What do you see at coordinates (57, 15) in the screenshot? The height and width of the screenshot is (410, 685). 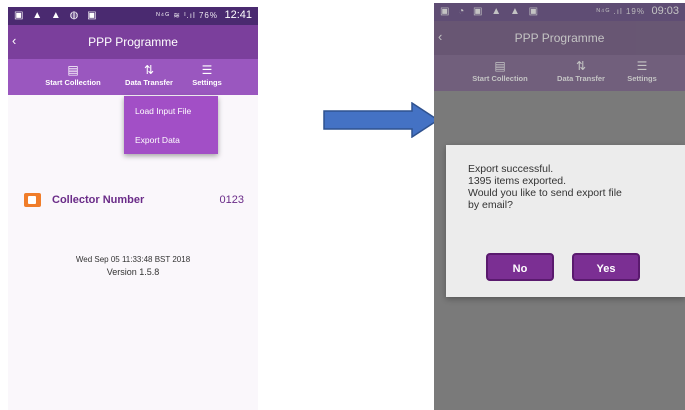 I see `notification-icons: ▣ ▲ ▲ ◍ ▣` at bounding box center [57, 15].